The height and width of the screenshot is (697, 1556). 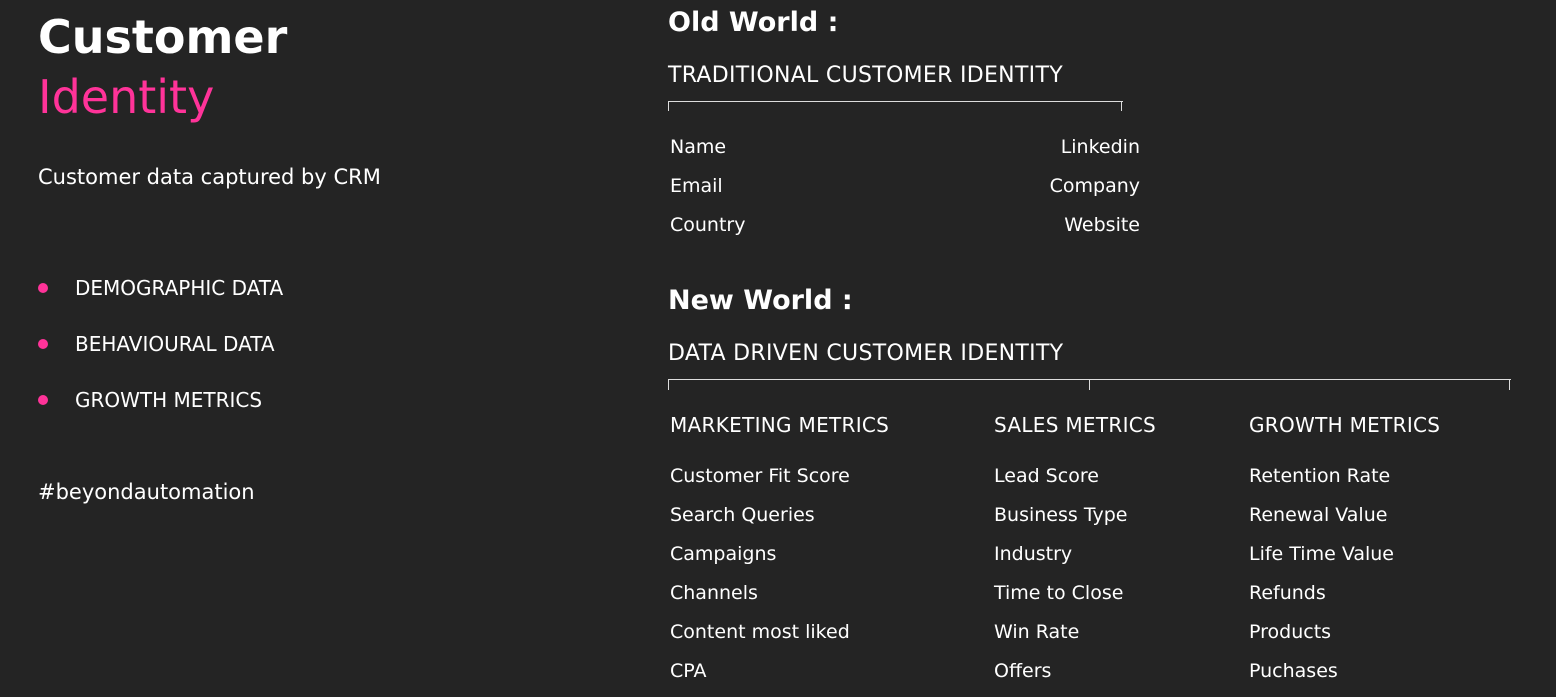 I want to click on old-bracket-tick-left, so click(x=668, y=106).